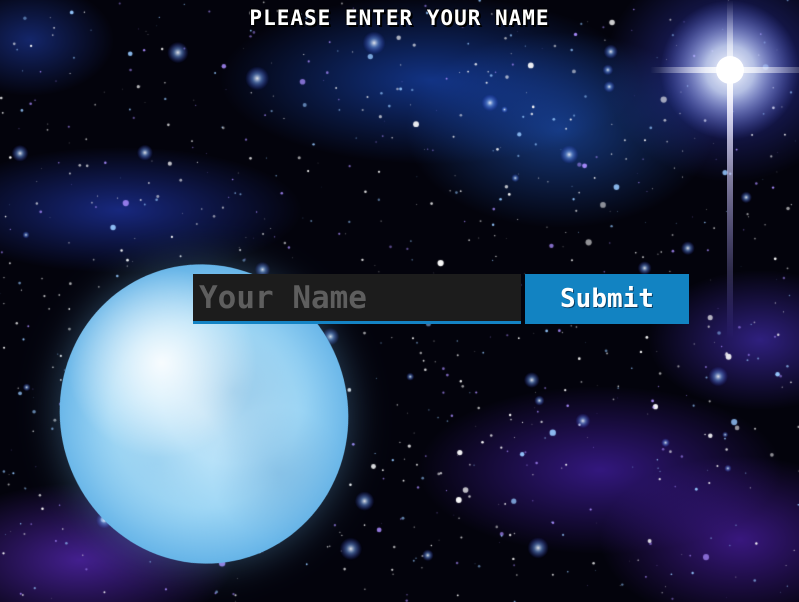 This screenshot has width=799, height=602. Describe the element at coordinates (357, 299) in the screenshot. I see `name-input` at that location.